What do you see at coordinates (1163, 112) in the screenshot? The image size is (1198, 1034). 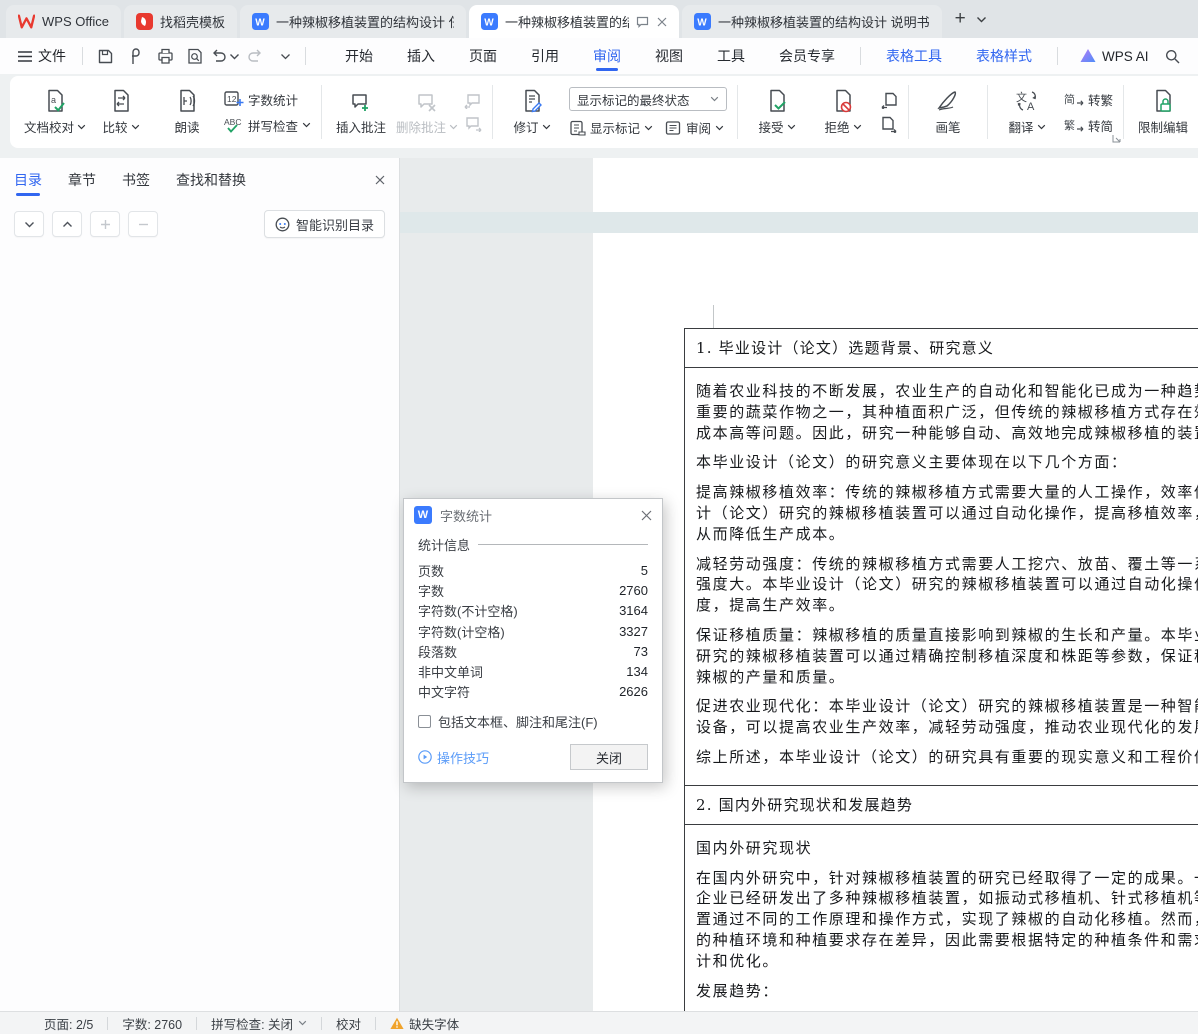 I see `限制编辑-button: 限制编辑` at bounding box center [1163, 112].